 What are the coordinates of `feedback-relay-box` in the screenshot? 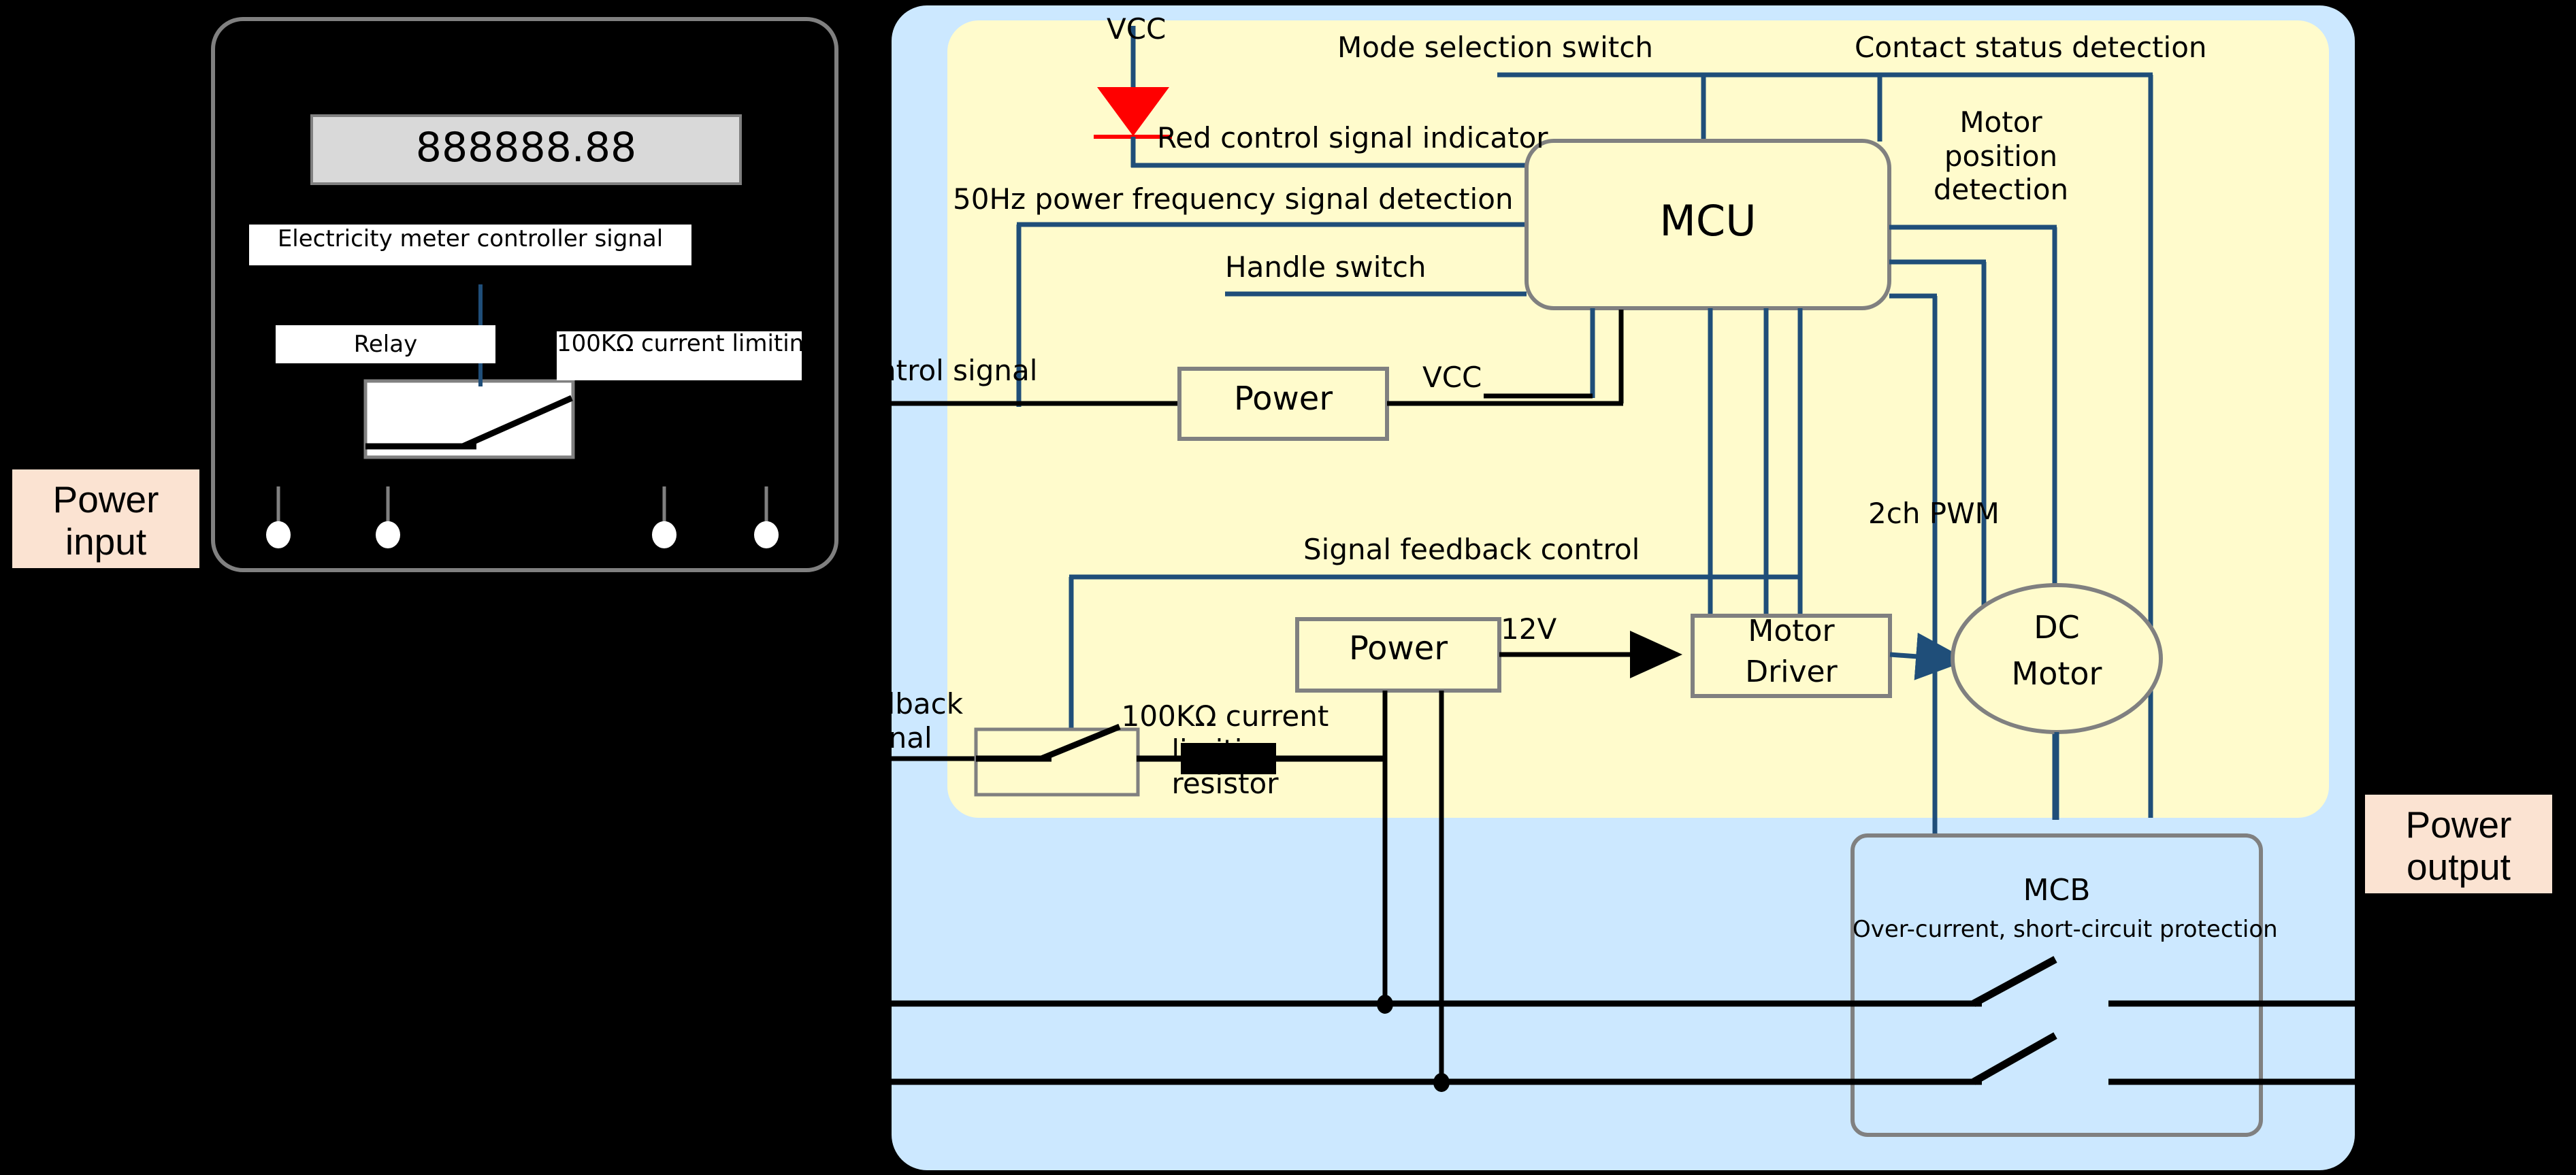 It's located at (1057, 762).